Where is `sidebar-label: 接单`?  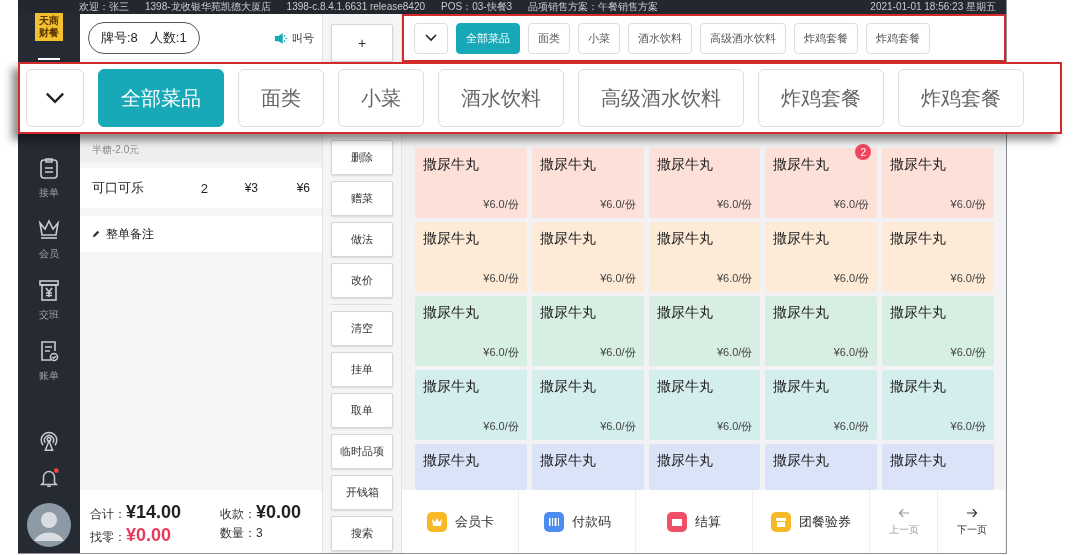 sidebar-label: 接单 is located at coordinates (49, 193).